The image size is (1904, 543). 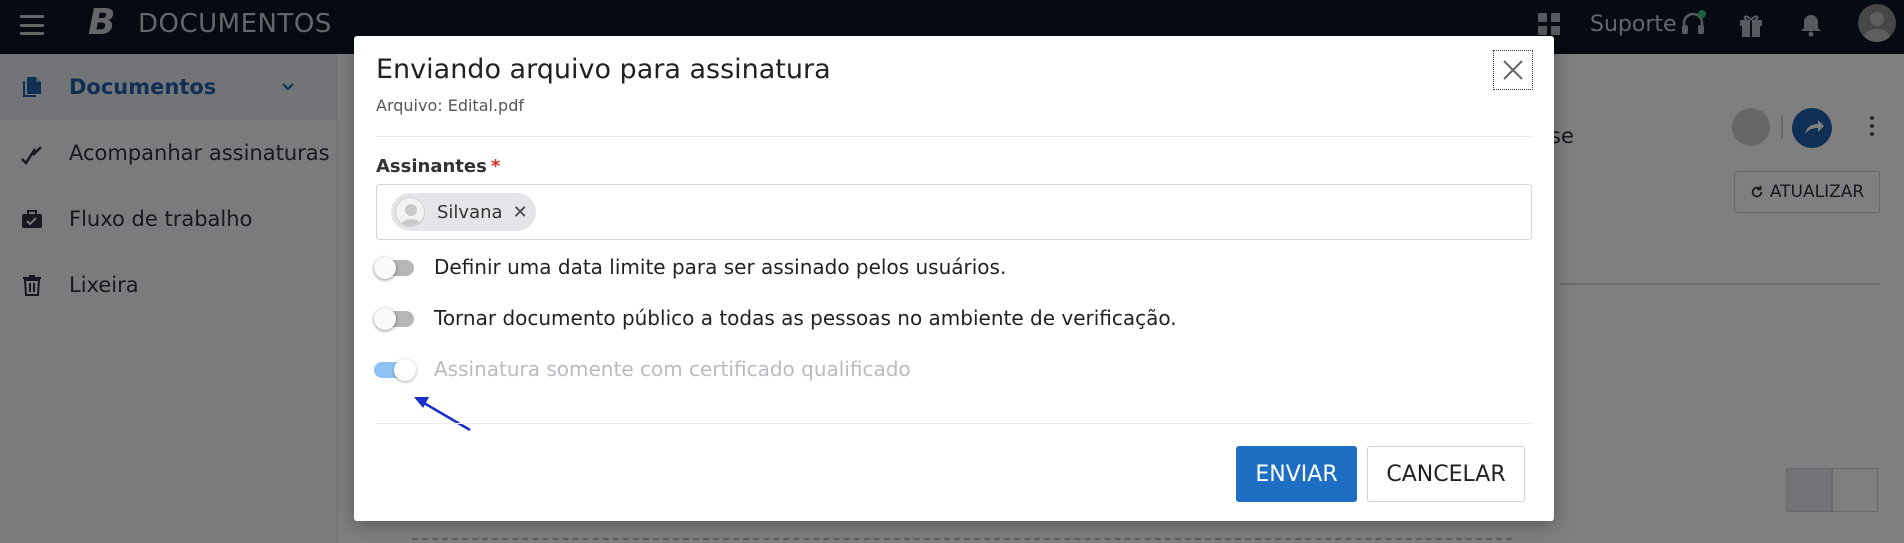 I want to click on signers-label: Assinantes *, so click(x=438, y=166).